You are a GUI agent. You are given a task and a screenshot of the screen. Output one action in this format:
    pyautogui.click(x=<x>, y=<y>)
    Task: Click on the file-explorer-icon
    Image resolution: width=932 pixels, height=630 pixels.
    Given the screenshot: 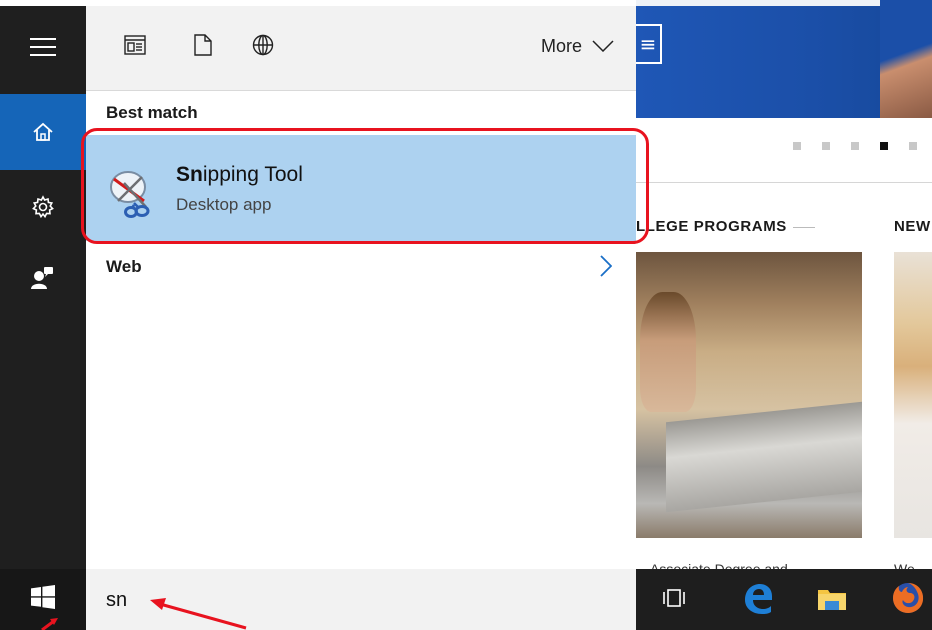 What is the action you would take?
    pyautogui.click(x=832, y=600)
    